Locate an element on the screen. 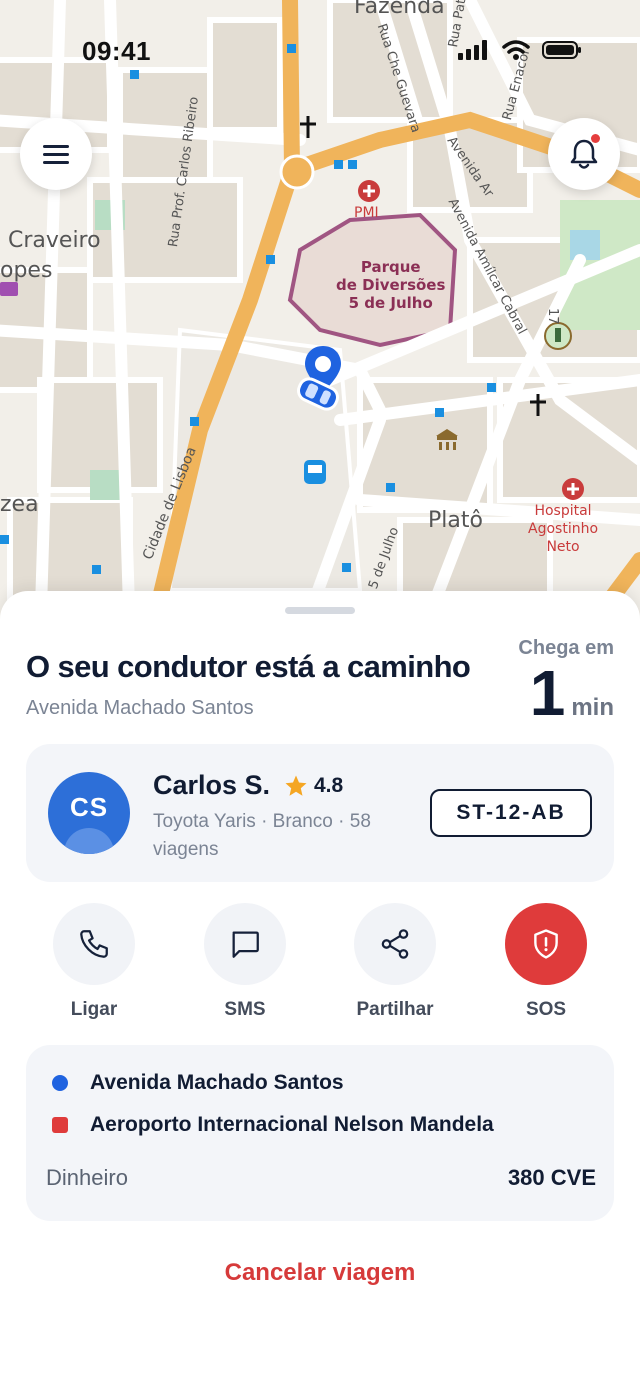 This screenshot has height=1391, width=640. battery-icon is located at coordinates (561, 50).